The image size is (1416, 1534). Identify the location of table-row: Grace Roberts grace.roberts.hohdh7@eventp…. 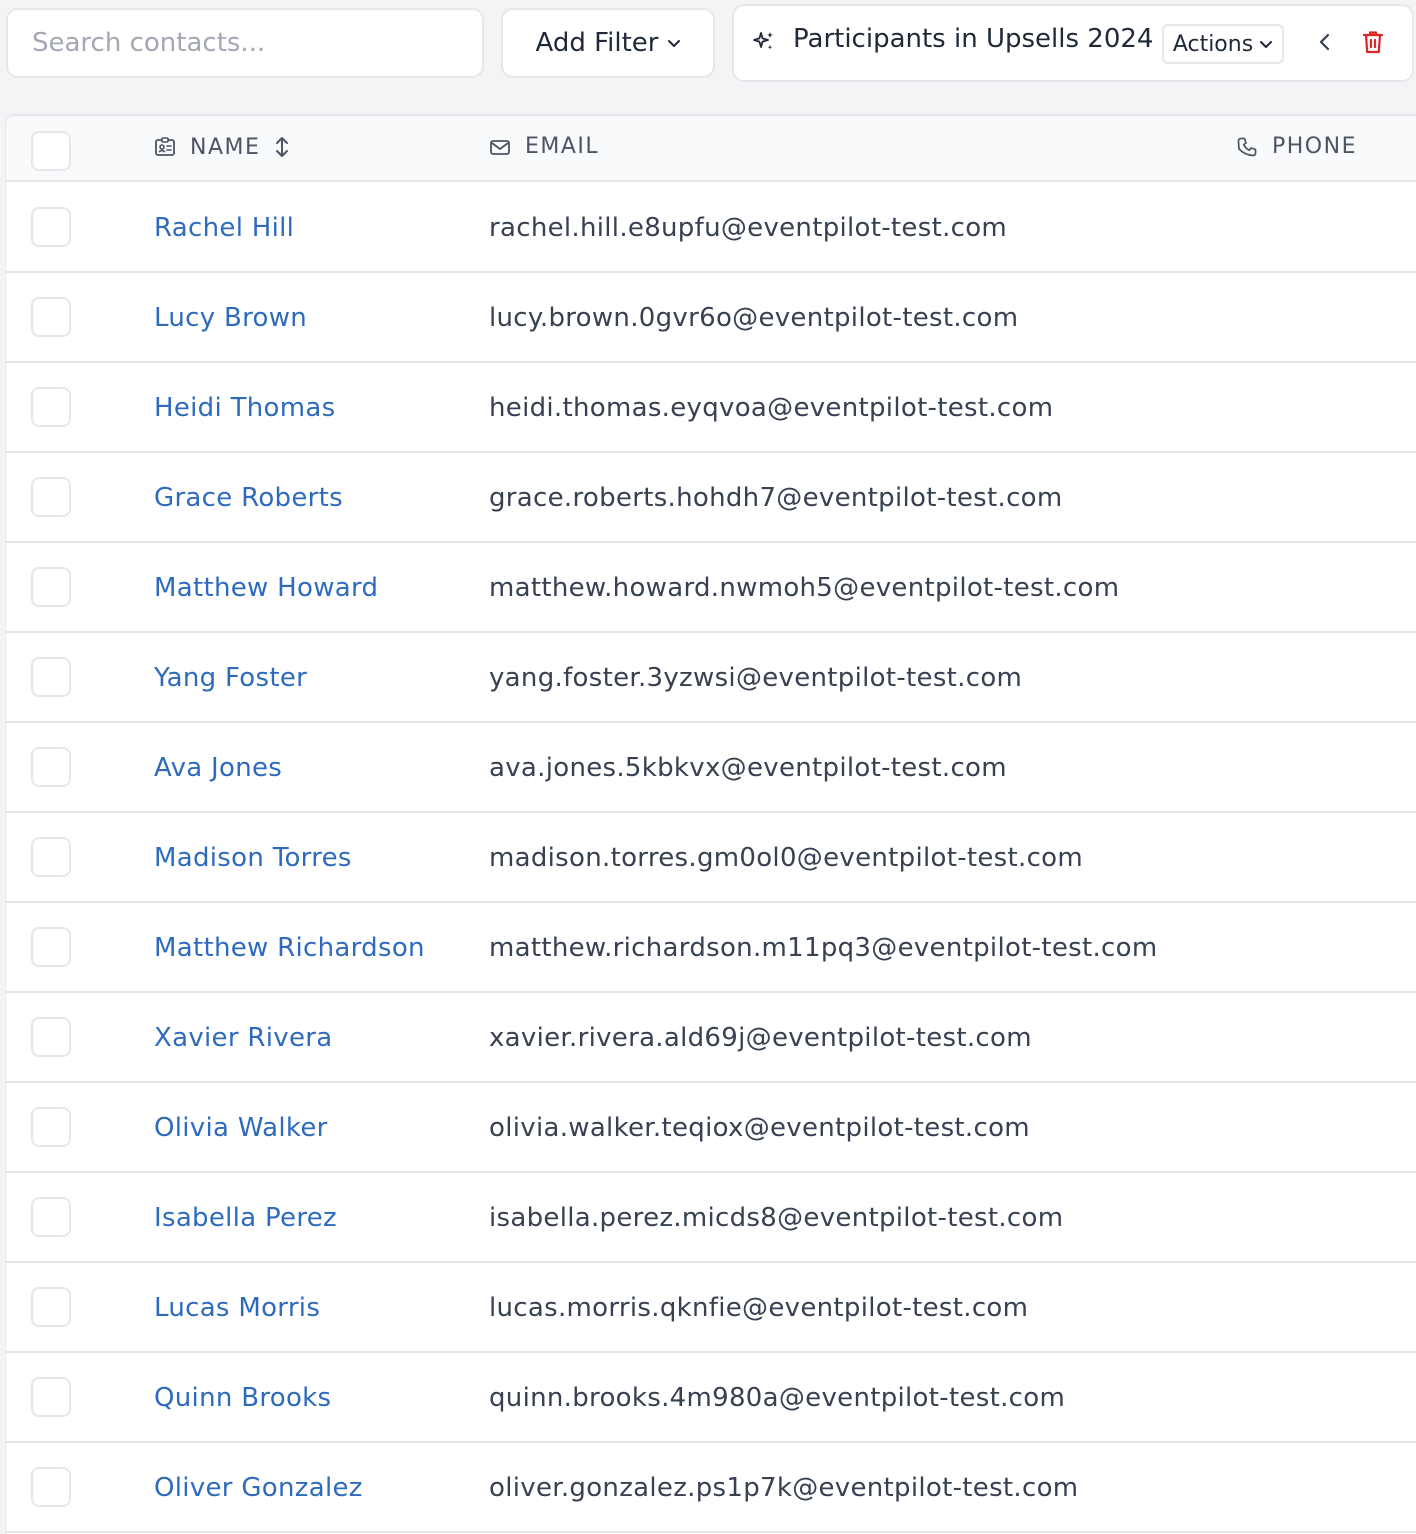
(711, 498).